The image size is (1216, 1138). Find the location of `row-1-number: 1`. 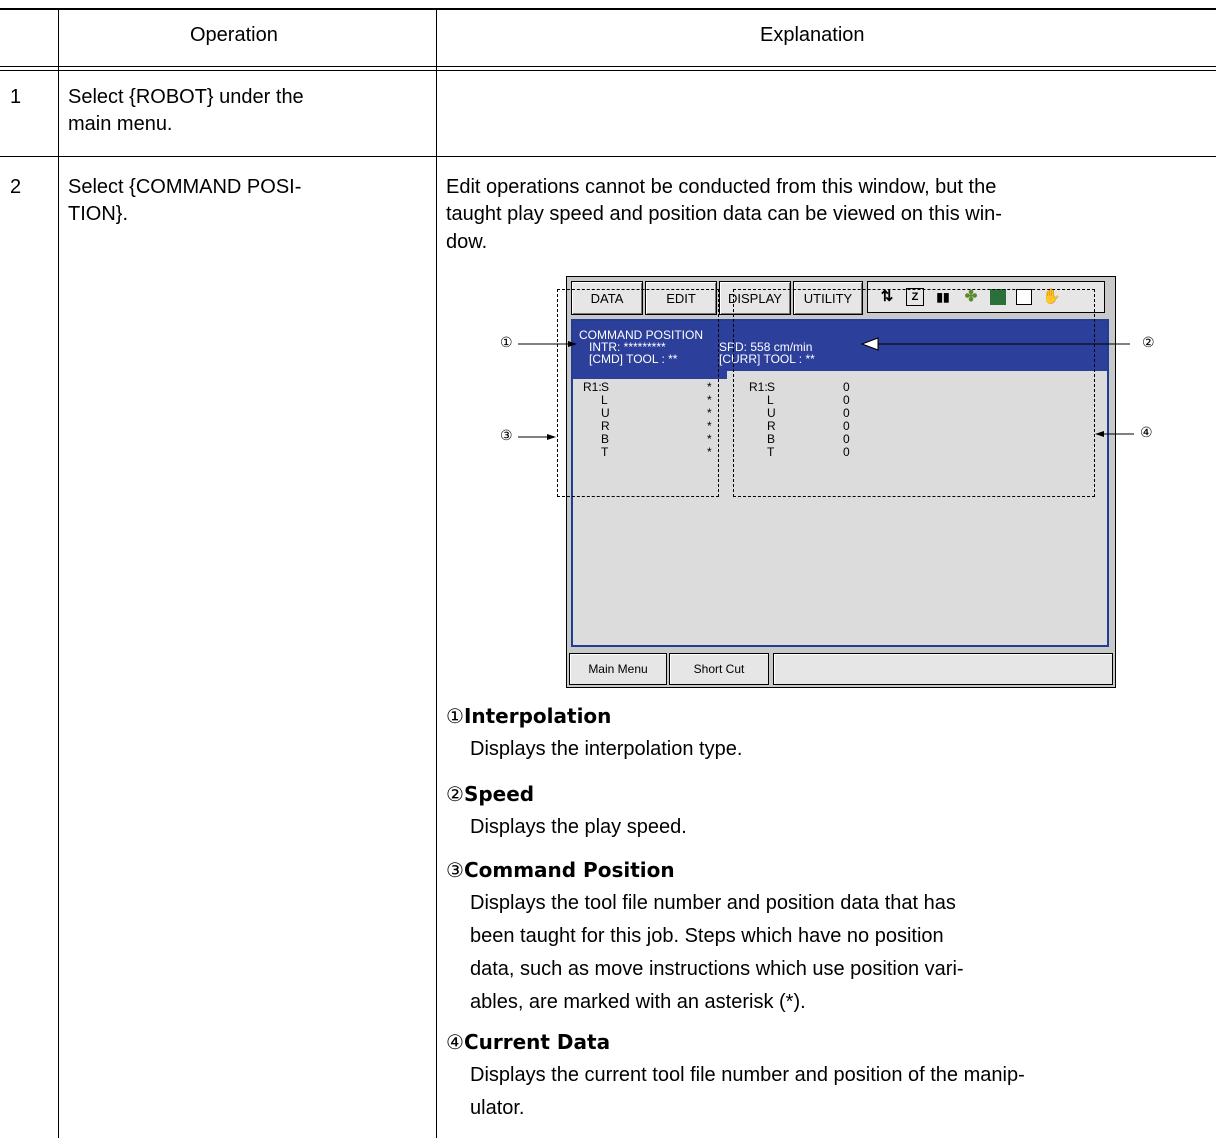

row-1-number: 1 is located at coordinates (16, 97).